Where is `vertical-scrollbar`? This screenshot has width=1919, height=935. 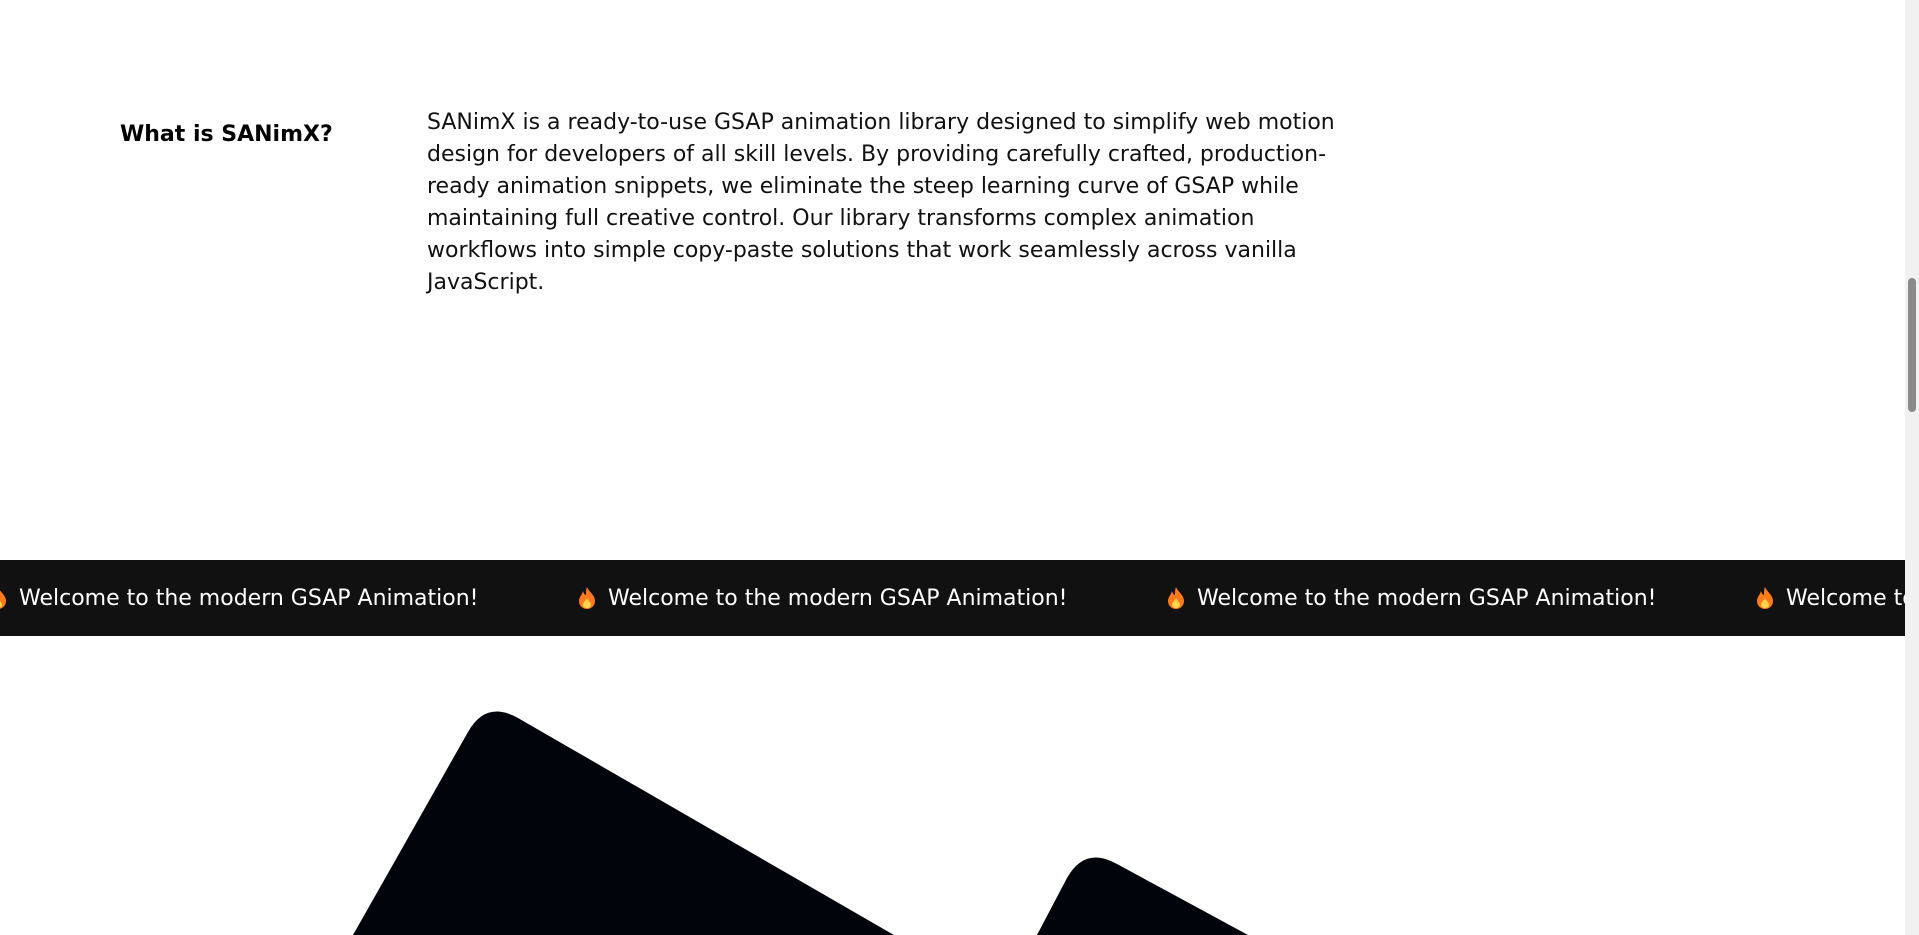 vertical-scrollbar is located at coordinates (1912, 467).